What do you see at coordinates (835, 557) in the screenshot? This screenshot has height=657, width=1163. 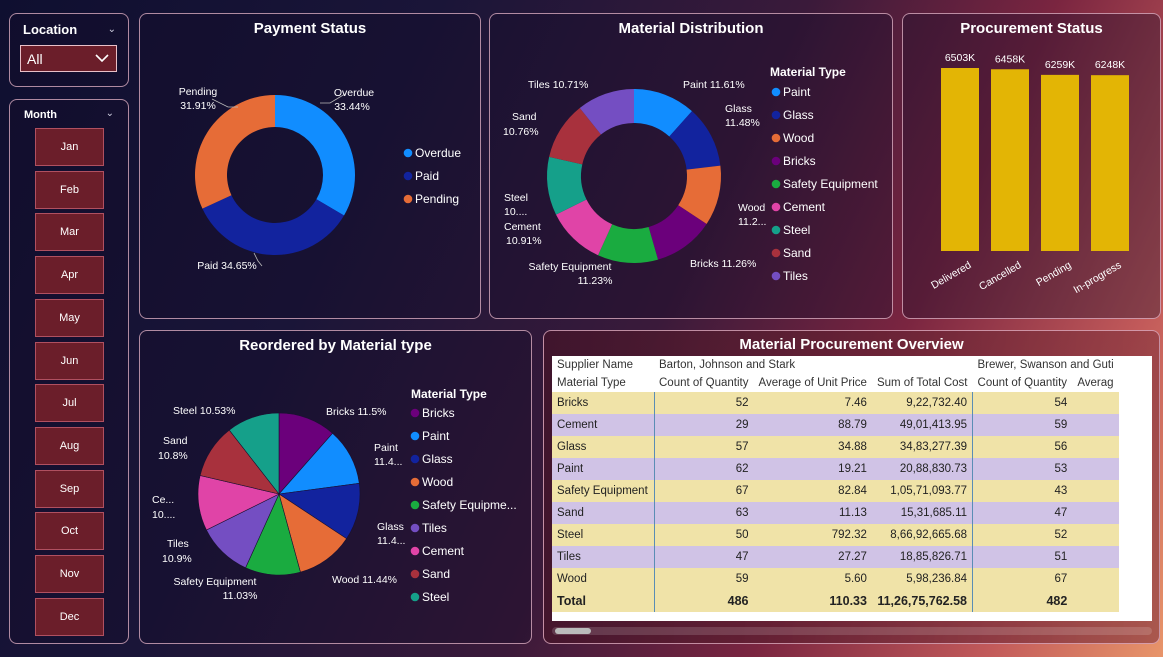 I see `table-row: Tiles 47 27.27 18,85,826.71 51` at bounding box center [835, 557].